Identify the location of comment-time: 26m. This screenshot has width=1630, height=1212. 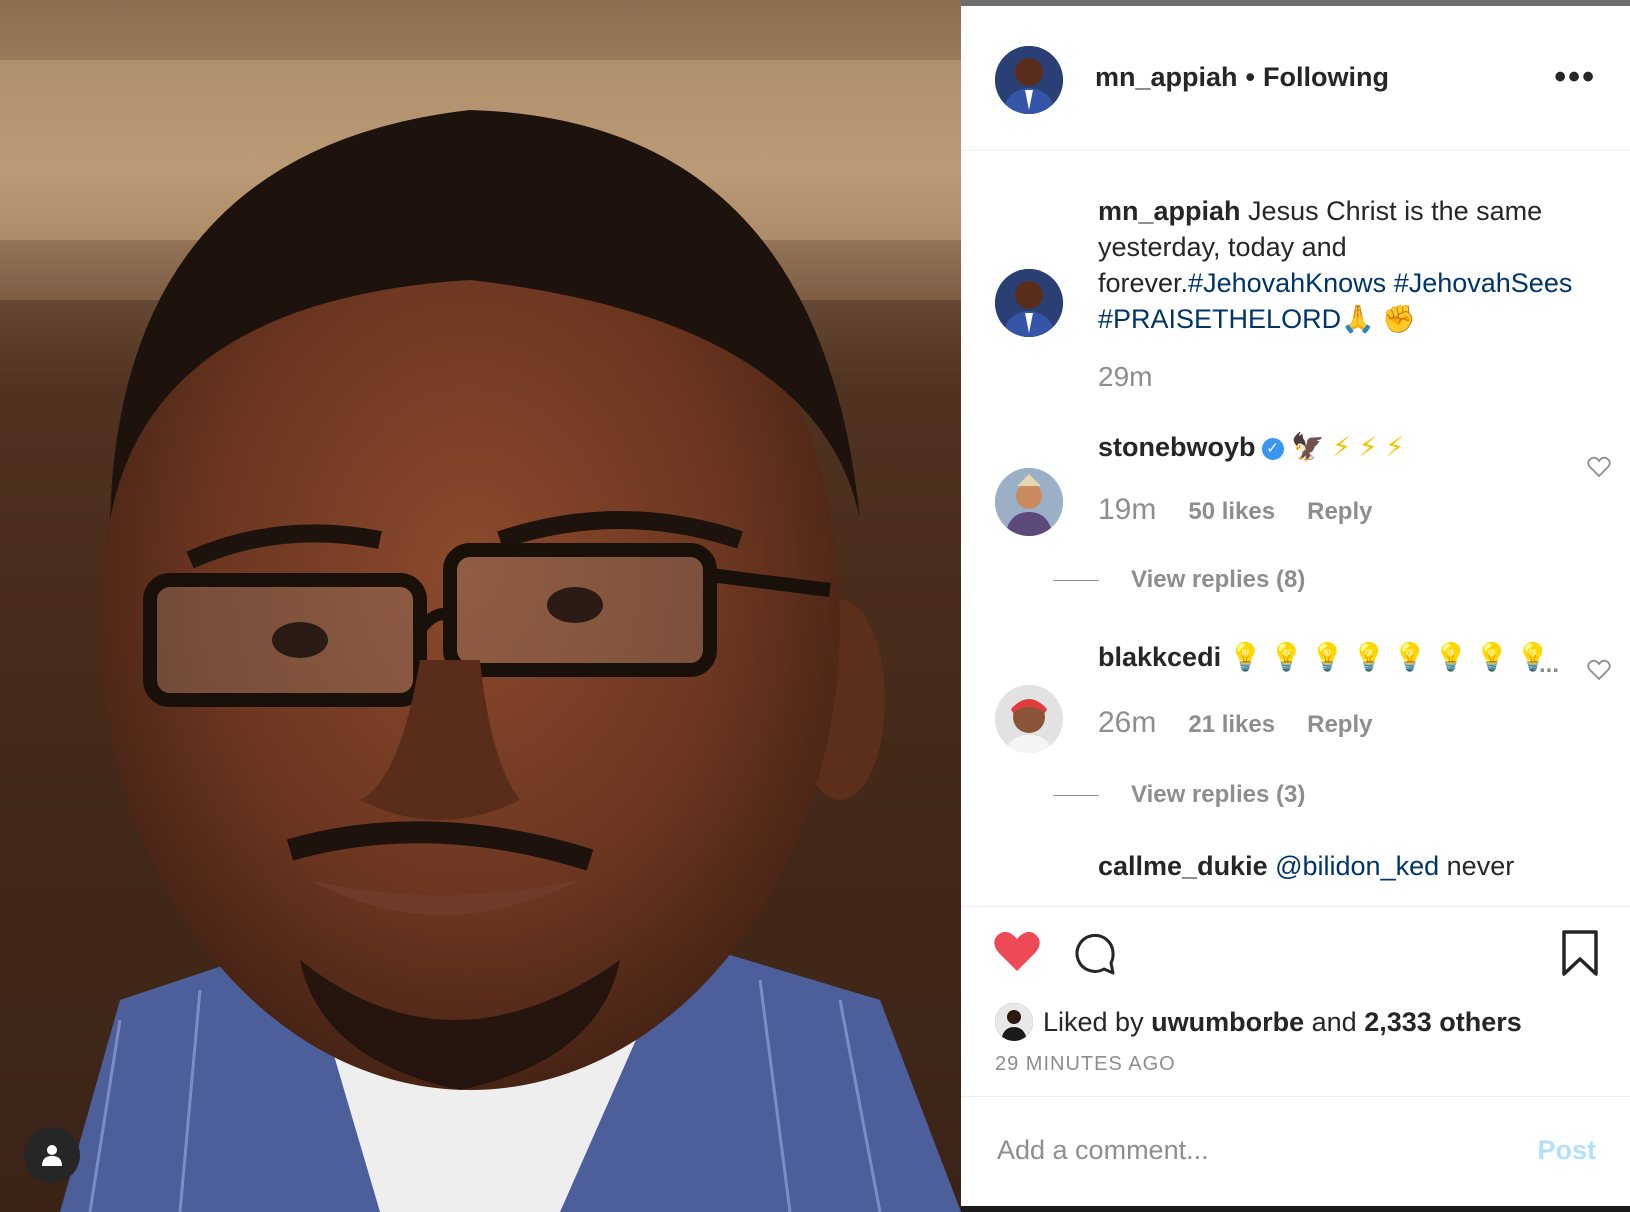
(1127, 723).